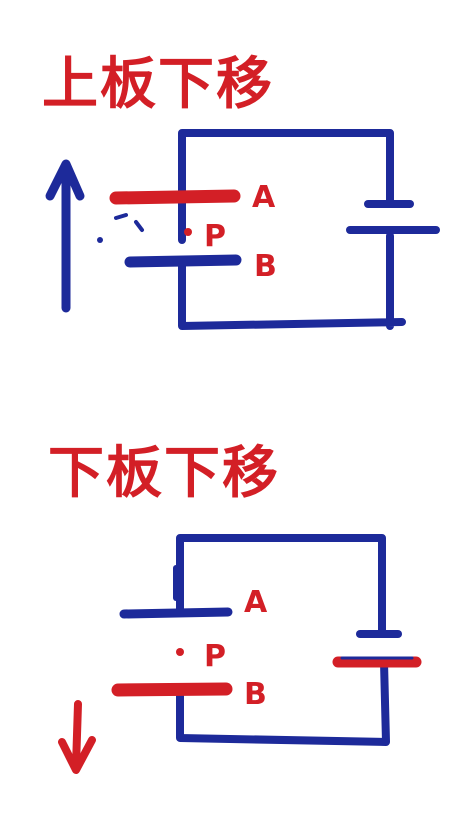  What do you see at coordinates (283, 702) in the screenshot?
I see `circuit-wire-bottom` at bounding box center [283, 702].